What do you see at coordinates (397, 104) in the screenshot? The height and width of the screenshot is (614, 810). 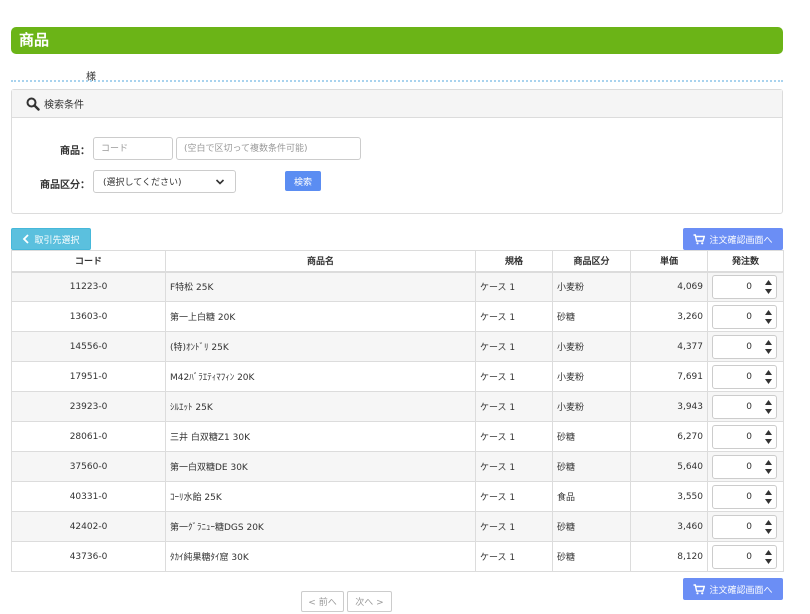 I see `search-panel-header: 検索条件` at bounding box center [397, 104].